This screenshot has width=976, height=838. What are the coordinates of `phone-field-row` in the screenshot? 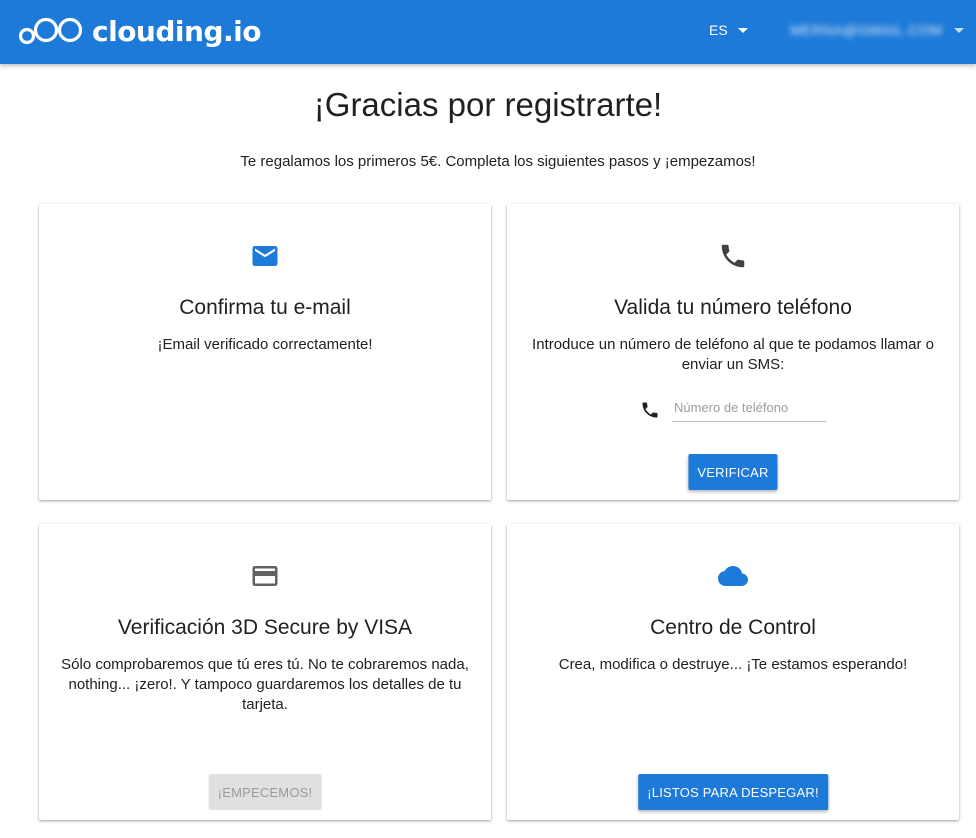 It's located at (733, 409).